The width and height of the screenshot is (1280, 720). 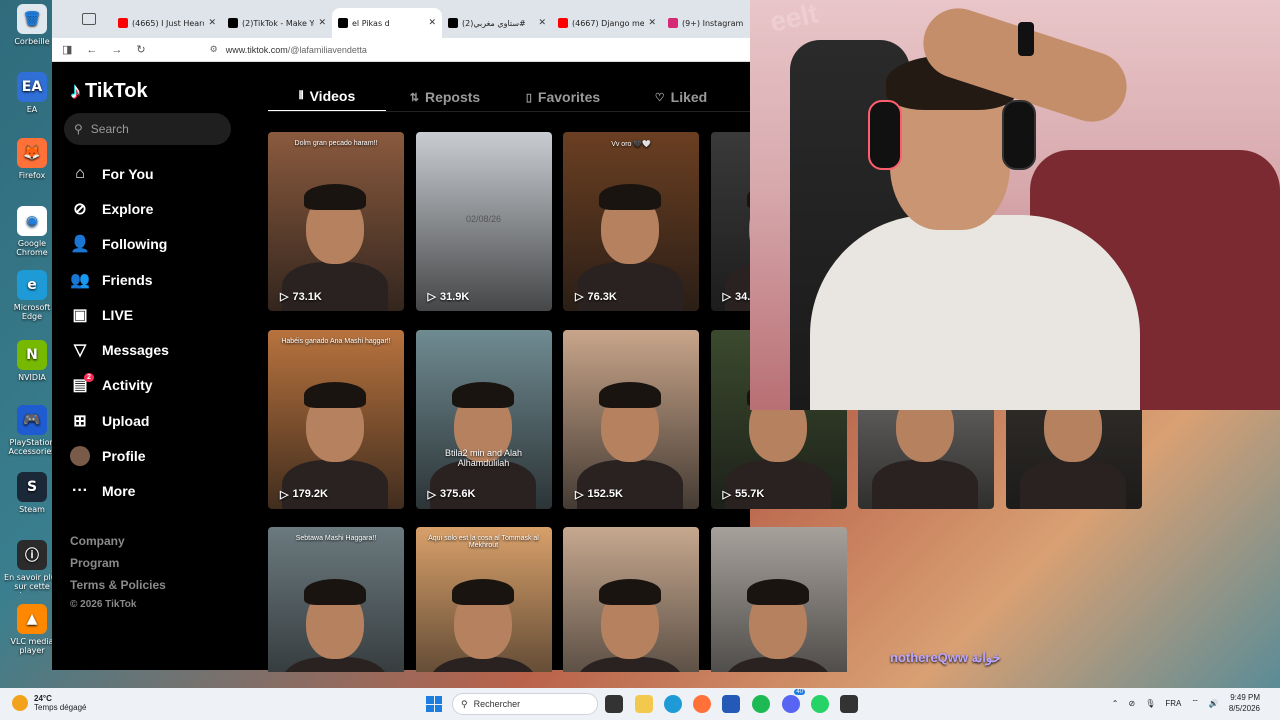 I want to click on tab-videos: ⦀ Videos, so click(x=327, y=97).